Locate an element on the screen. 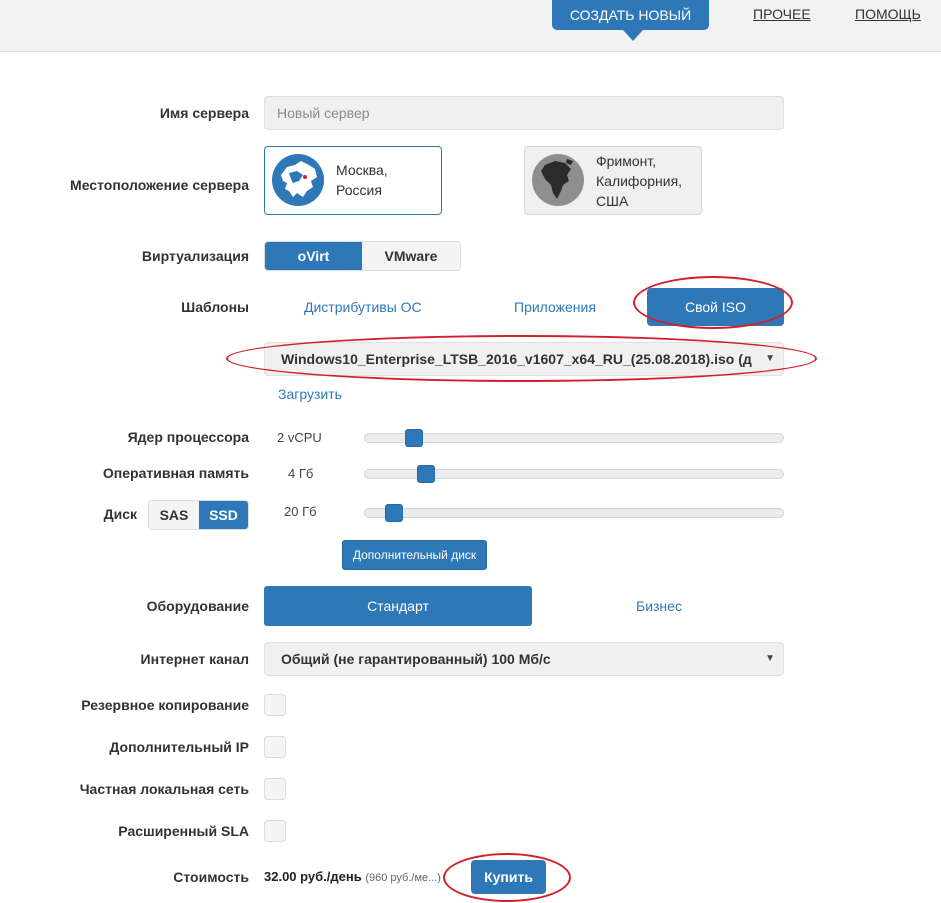  ram-value: 4 Гб is located at coordinates (301, 473).